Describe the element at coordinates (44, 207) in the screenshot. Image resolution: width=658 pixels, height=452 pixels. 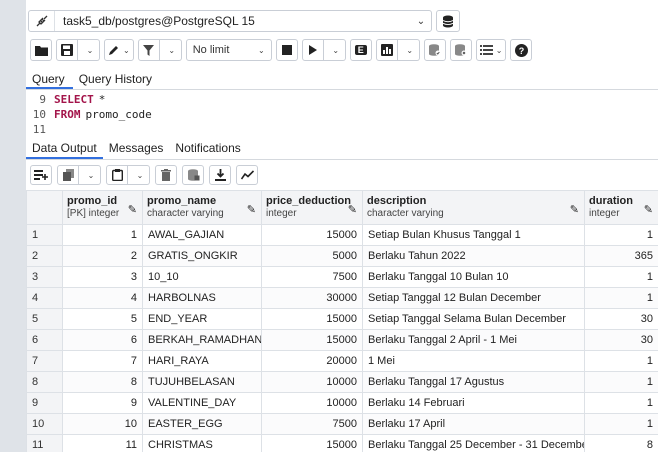
I see `row-number-header` at that location.